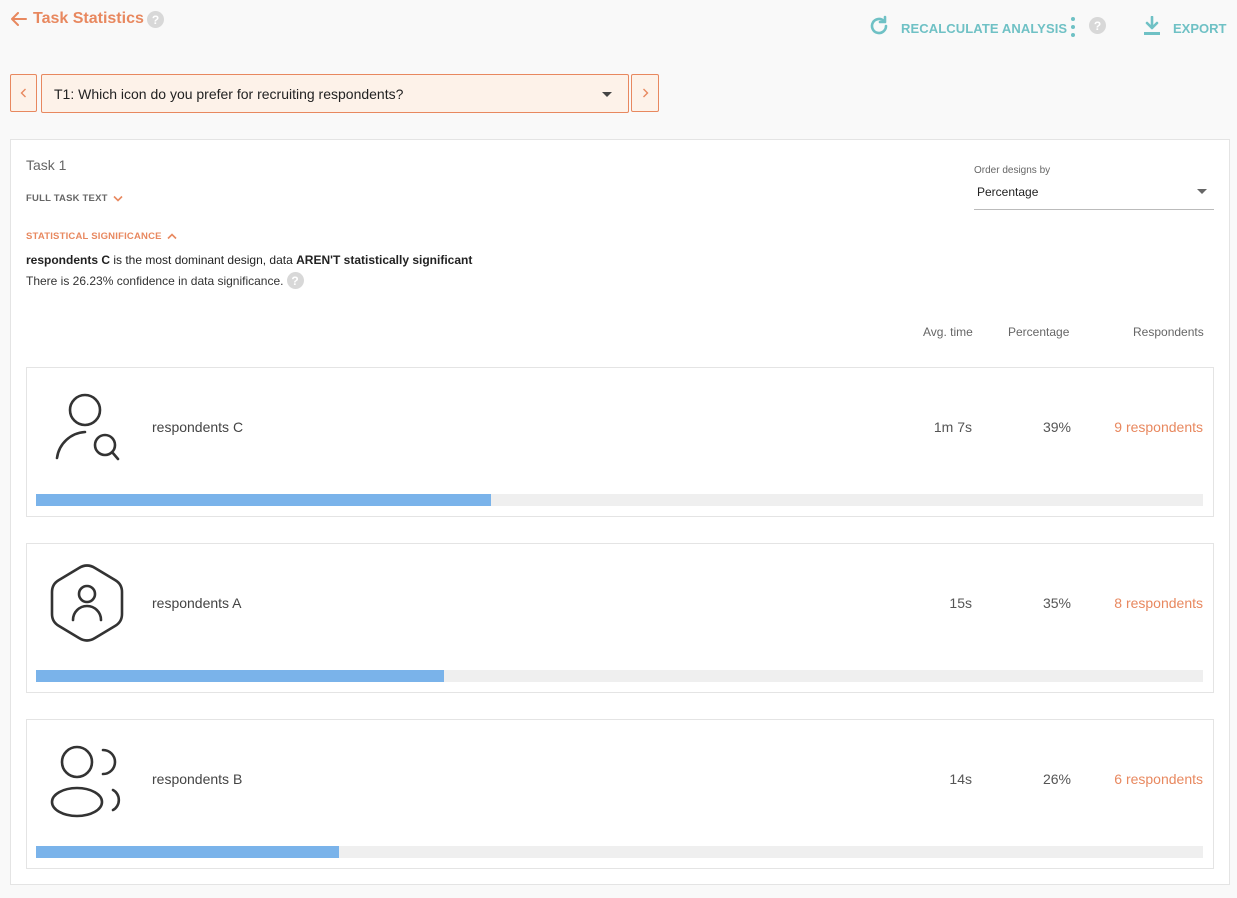 Image resolution: width=1237 pixels, height=898 pixels. I want to click on chevron-down-icon, so click(118, 198).